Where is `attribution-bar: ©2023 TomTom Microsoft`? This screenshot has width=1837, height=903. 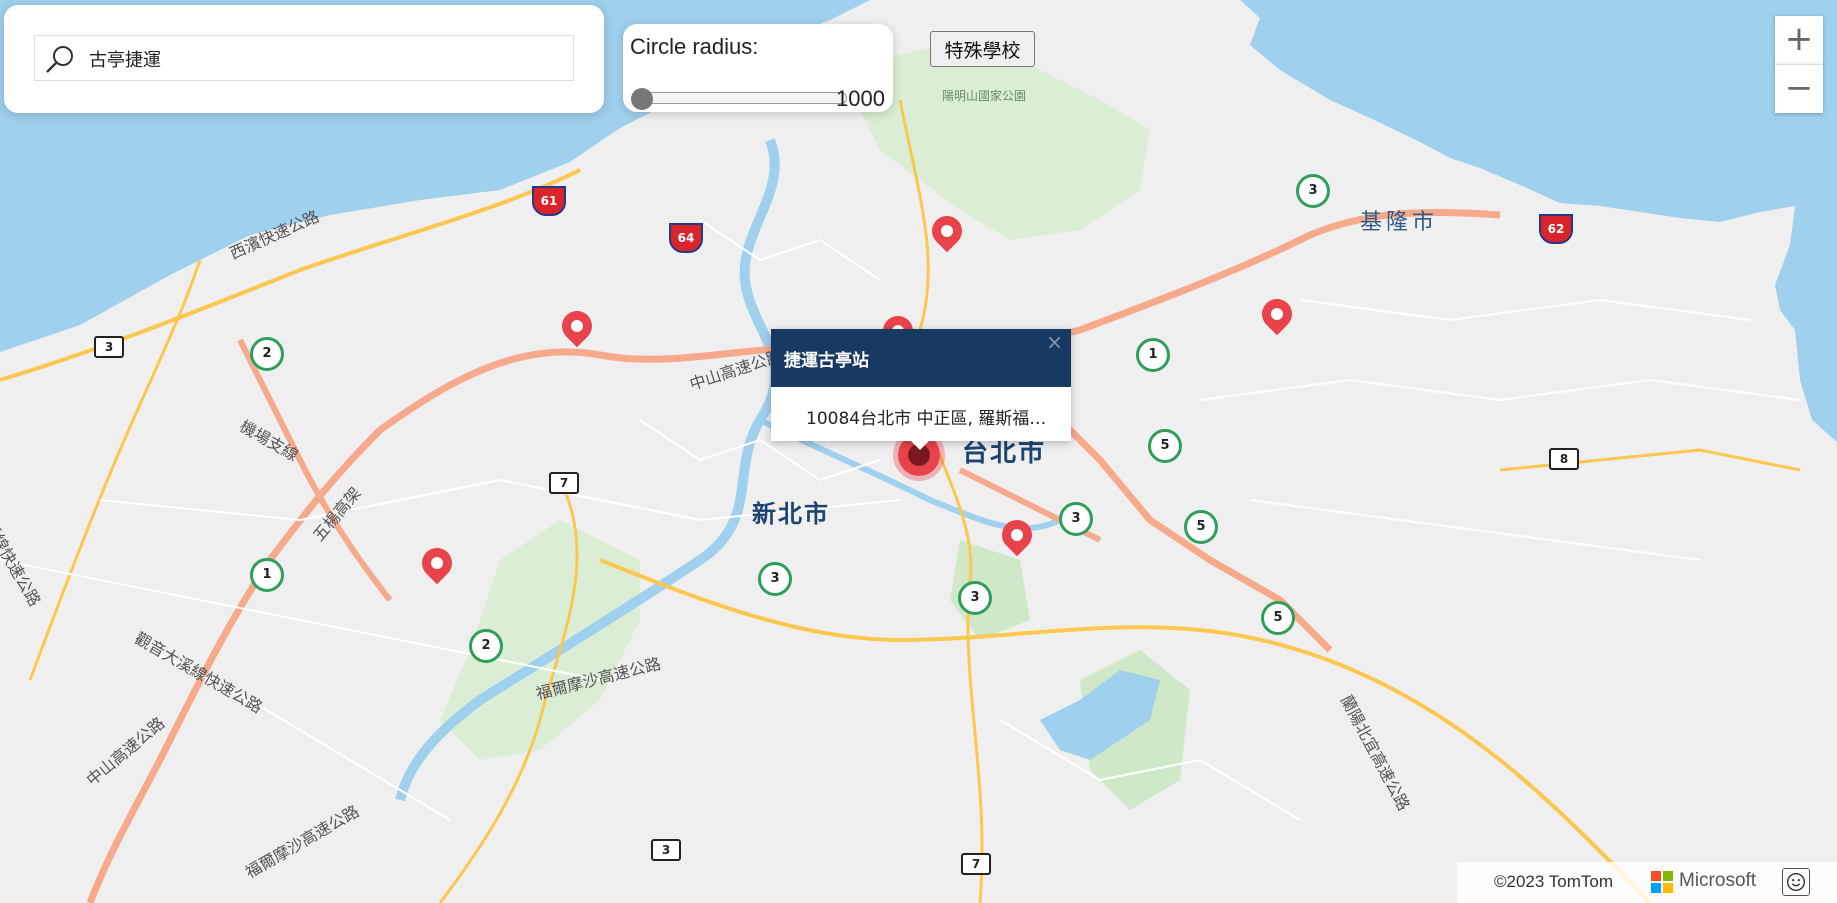 attribution-bar: ©2023 TomTom Microsoft is located at coordinates (1647, 882).